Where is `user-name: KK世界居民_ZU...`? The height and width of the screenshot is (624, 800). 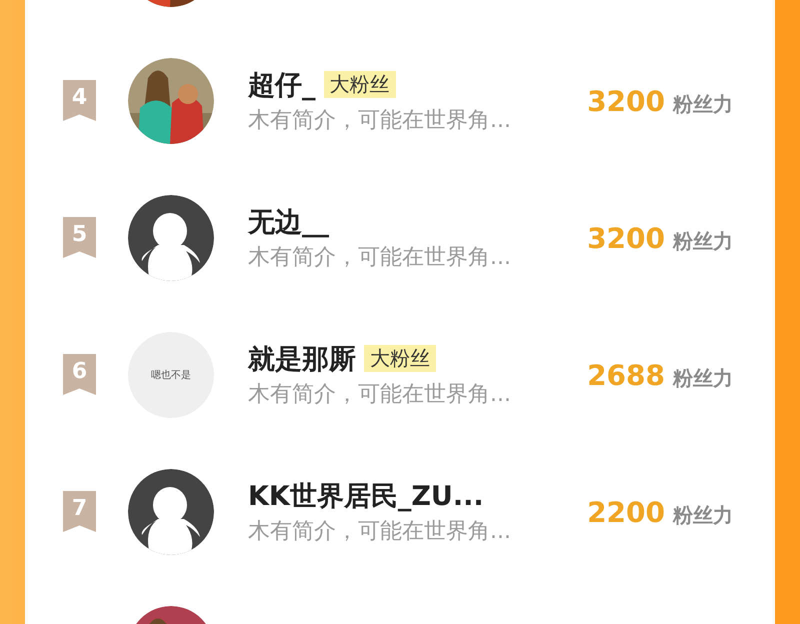 user-name: KK世界居民_ZU... is located at coordinates (366, 497).